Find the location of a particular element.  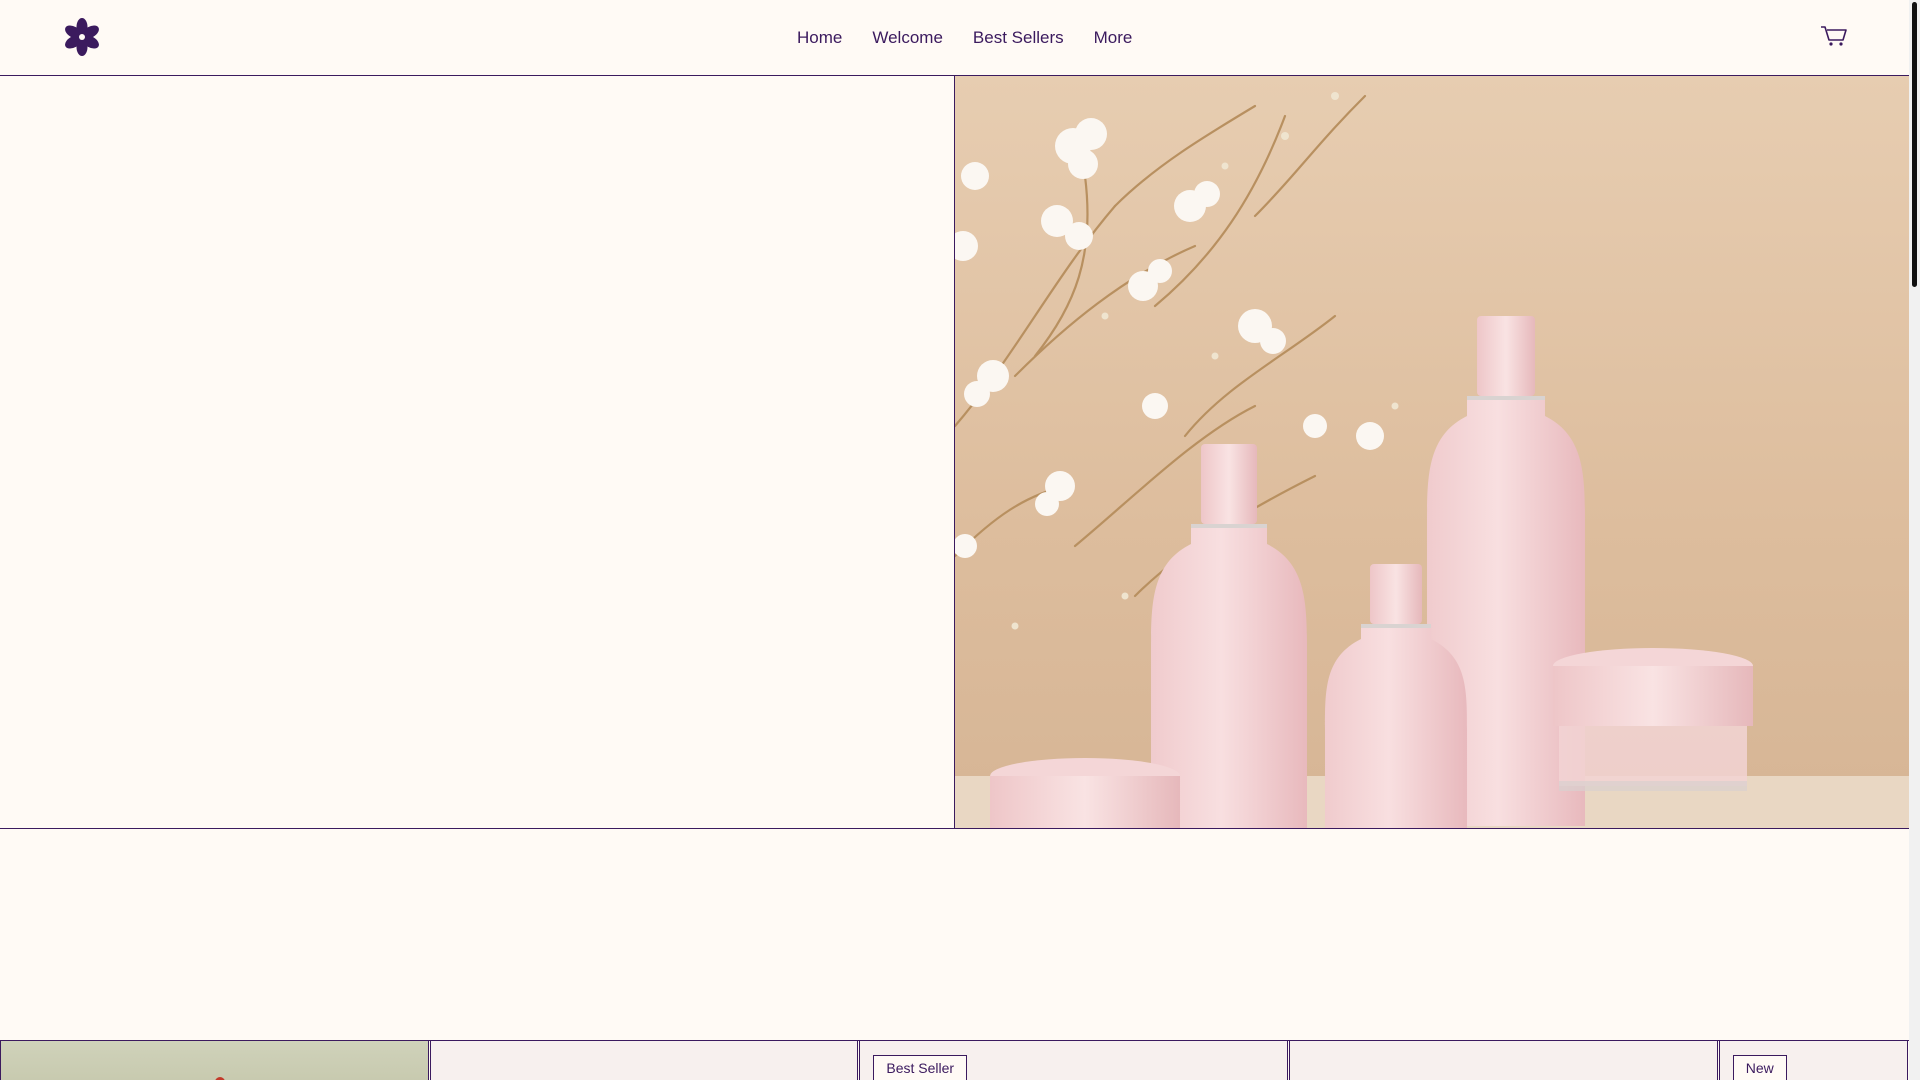

nav-more: More is located at coordinates (1113, 37).